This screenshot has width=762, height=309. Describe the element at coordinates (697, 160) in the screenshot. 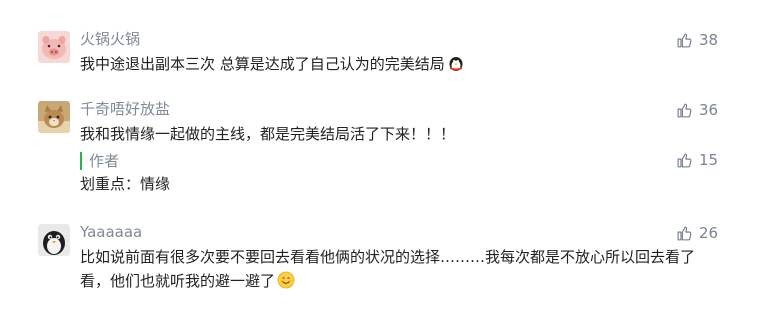

I see `reply-like-button: 15` at that location.